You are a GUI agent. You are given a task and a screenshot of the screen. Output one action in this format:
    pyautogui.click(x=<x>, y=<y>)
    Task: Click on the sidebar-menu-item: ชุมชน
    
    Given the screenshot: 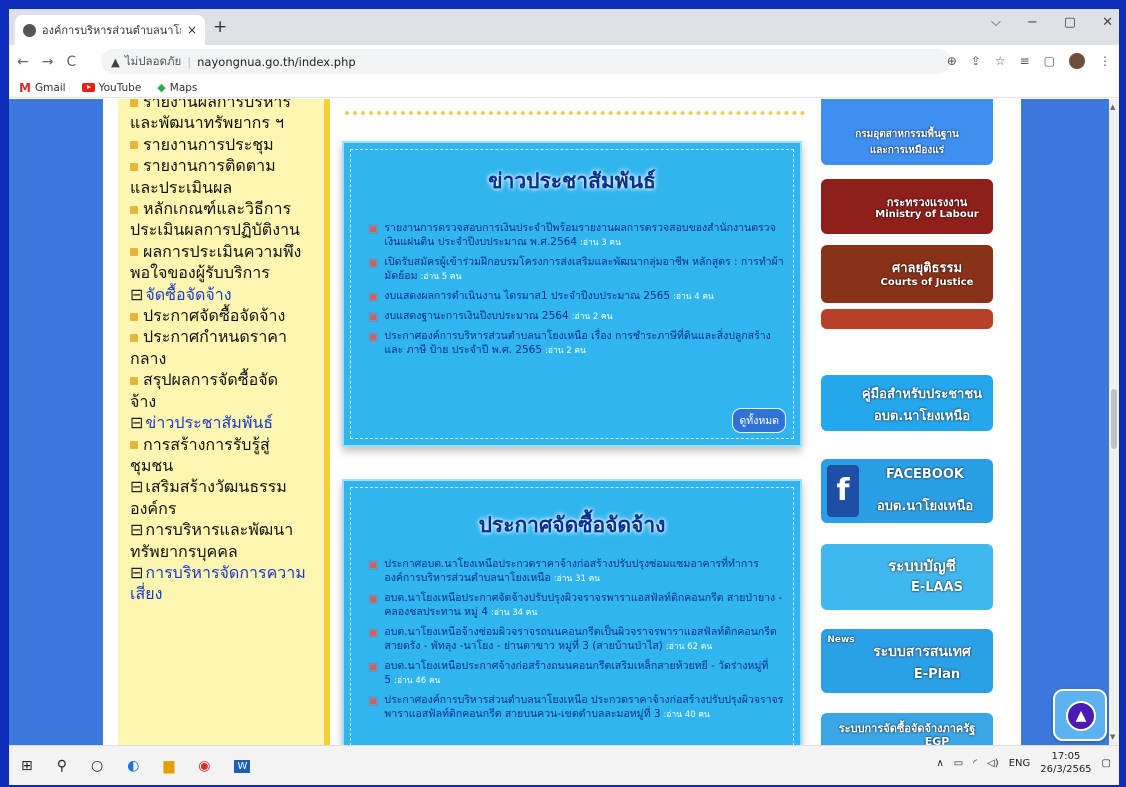 What is the action you would take?
    pyautogui.click(x=227, y=465)
    